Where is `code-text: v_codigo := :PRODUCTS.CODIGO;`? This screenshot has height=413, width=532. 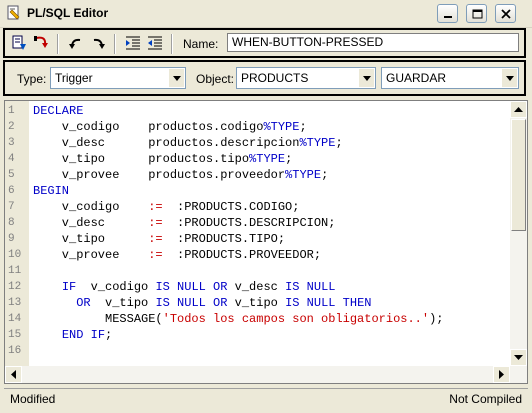
code-text: v_codigo := :PRODUCTS.CODIGO; is located at coordinates (166, 207).